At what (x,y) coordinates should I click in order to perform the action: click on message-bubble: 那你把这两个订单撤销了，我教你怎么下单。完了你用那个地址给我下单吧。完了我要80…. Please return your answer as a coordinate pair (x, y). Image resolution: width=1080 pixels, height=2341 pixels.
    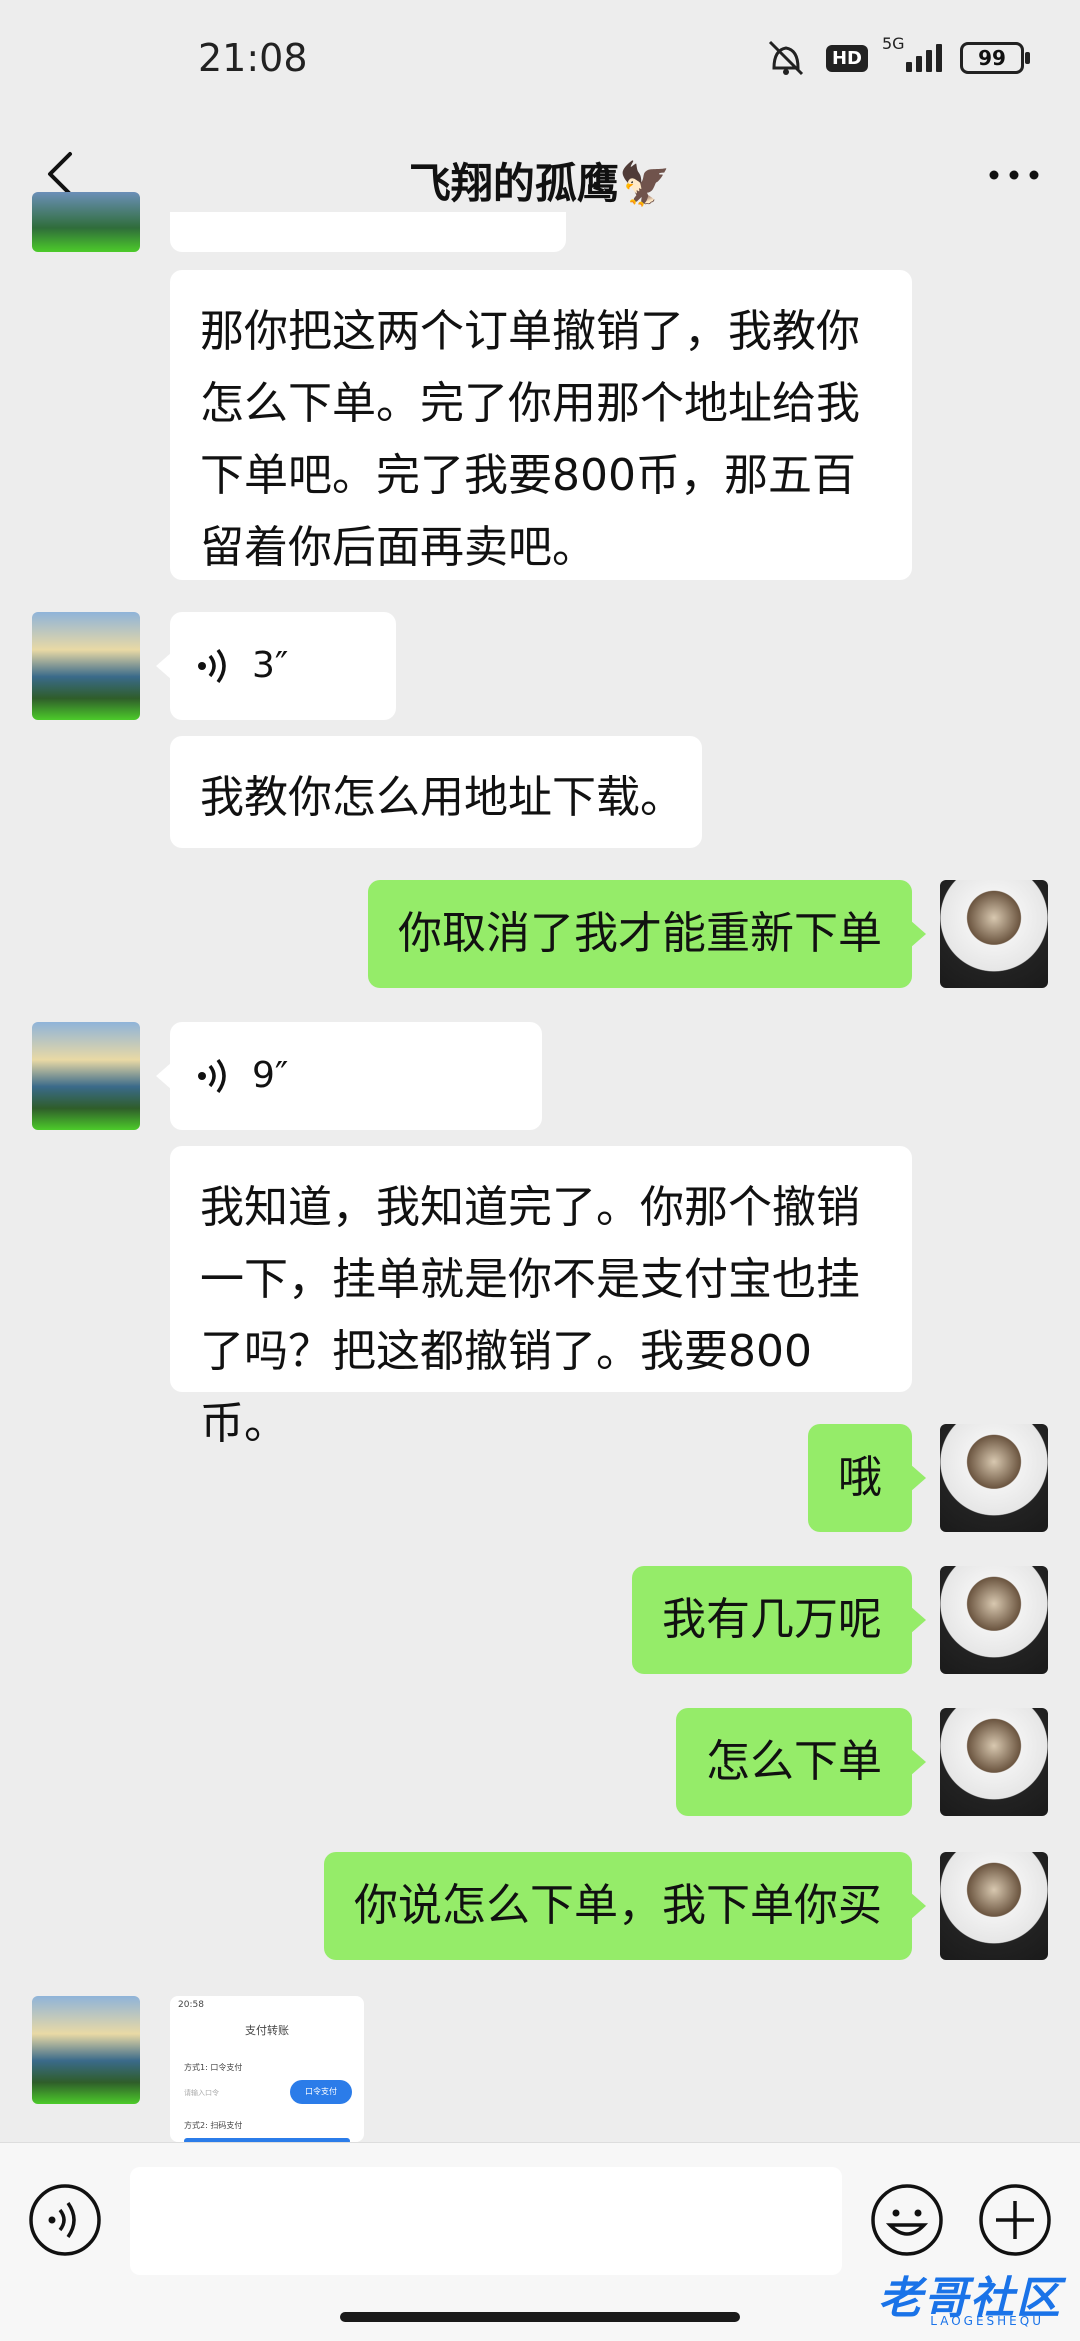
    Looking at the image, I should click on (541, 425).